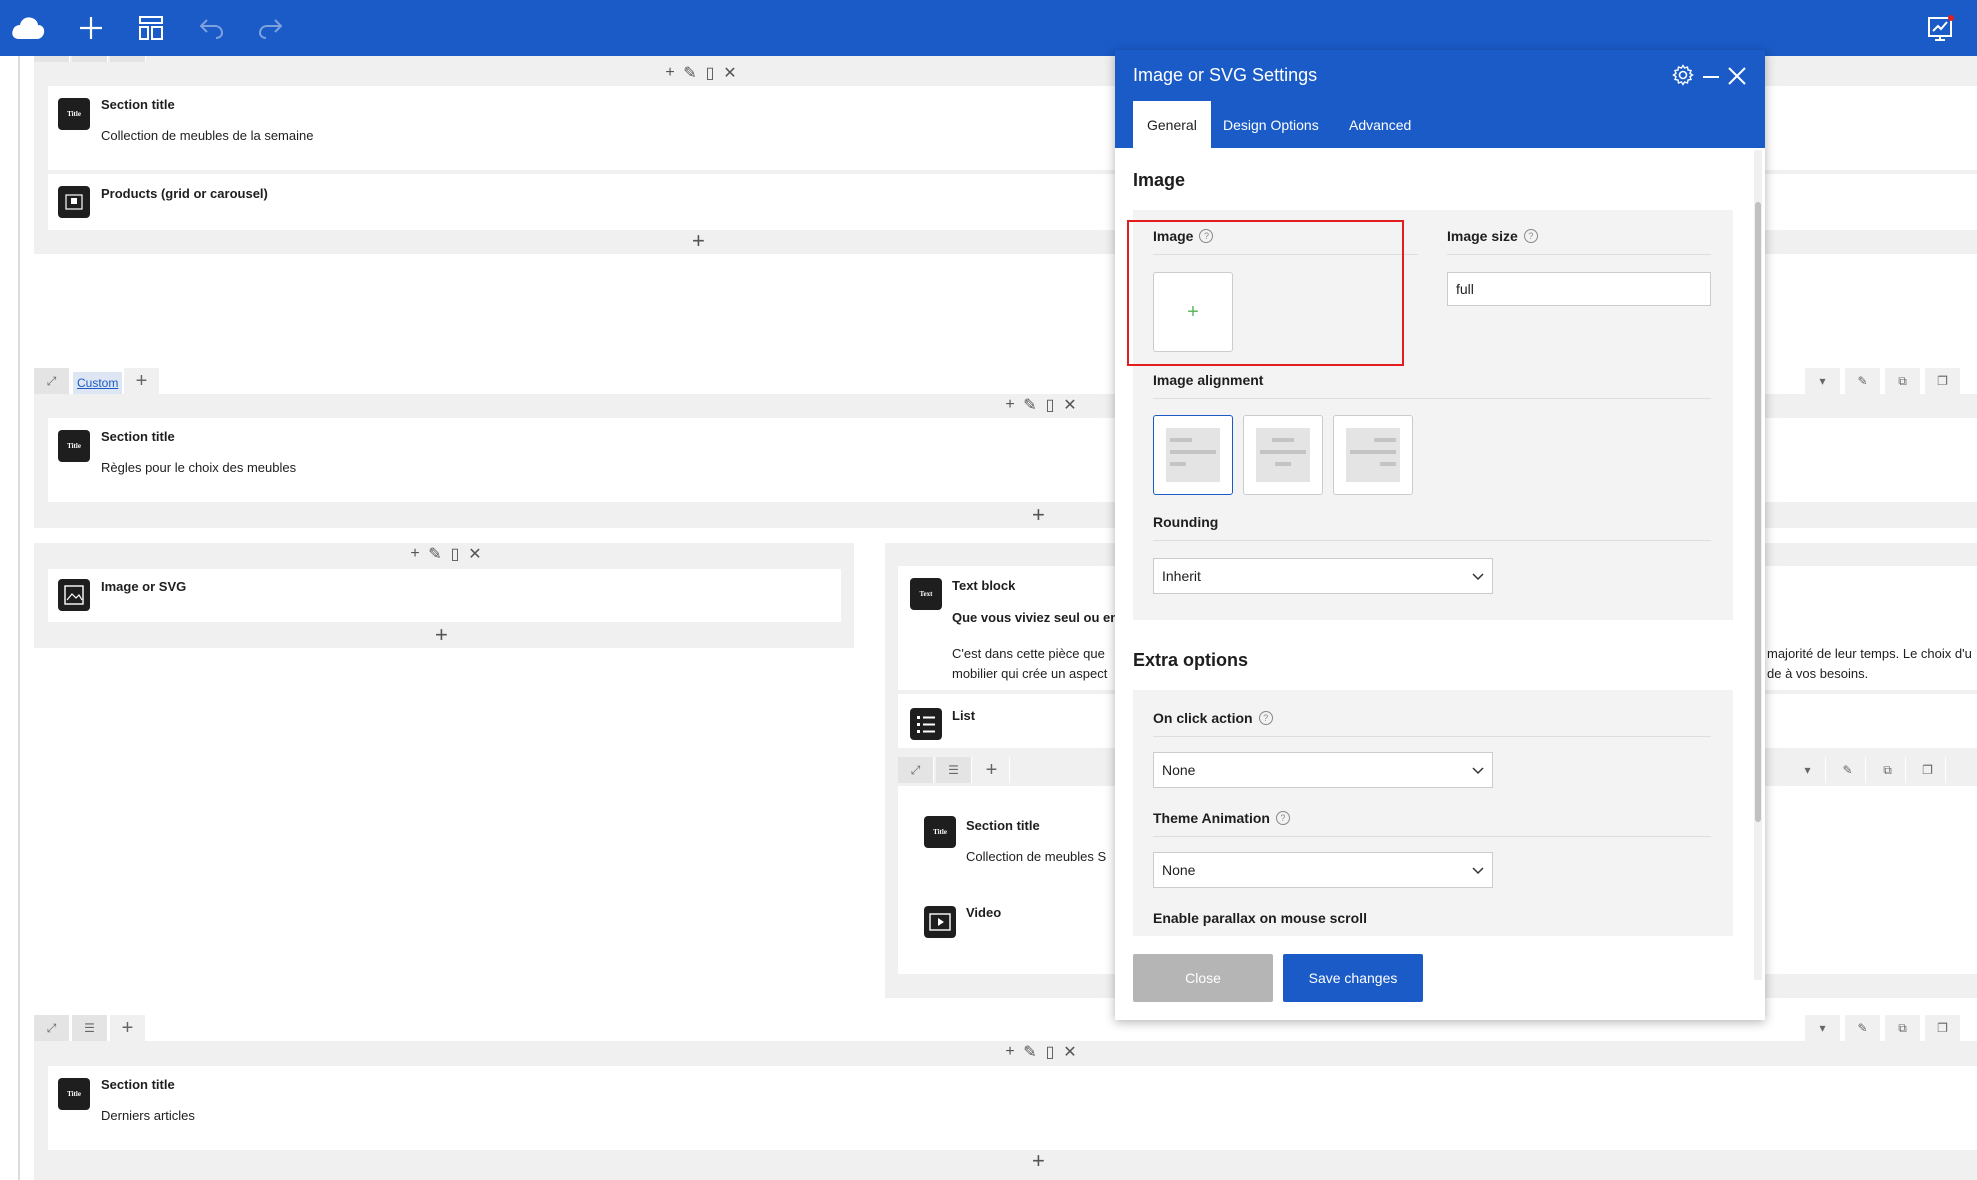  Describe the element at coordinates (1028, 653) in the screenshot. I see `text-block-paragraph: C'est dans cette pièce que` at that location.